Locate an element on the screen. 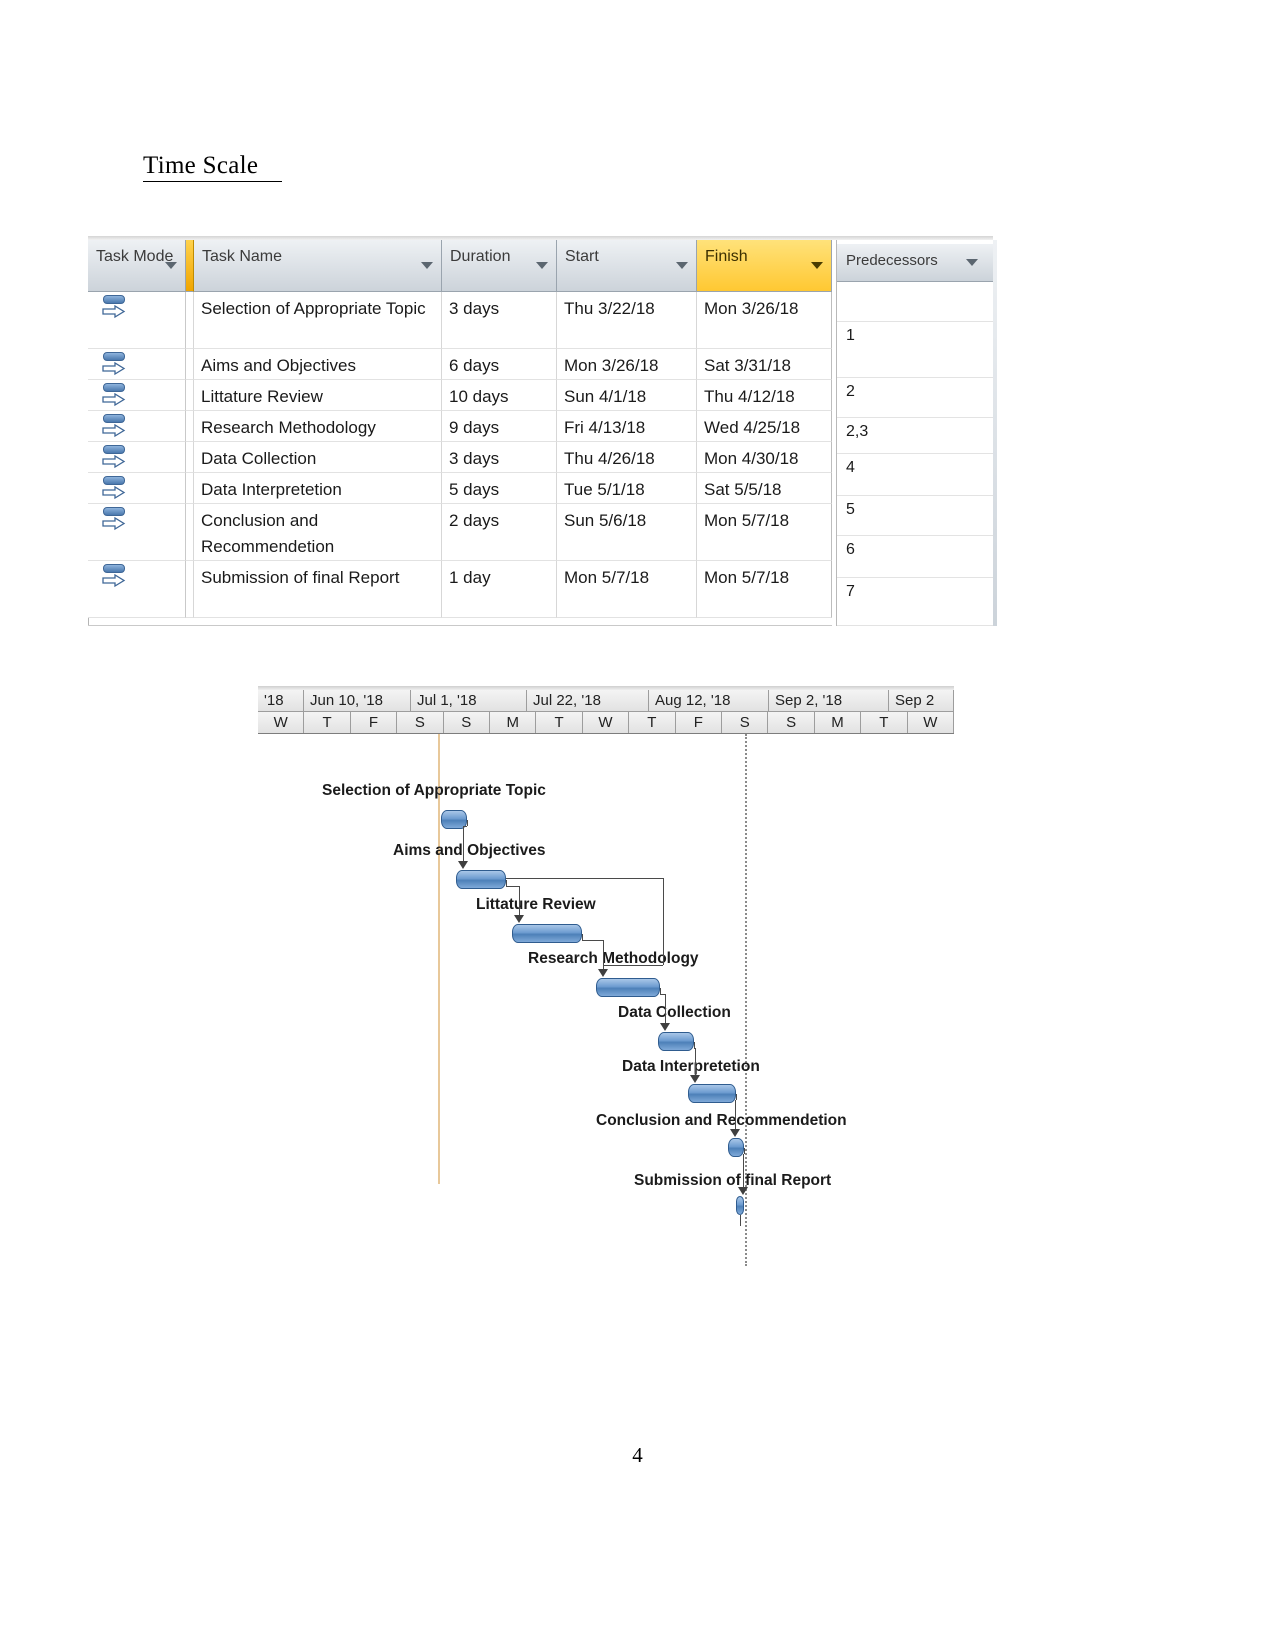 This screenshot has height=1650, width=1275. cell-predecessors is located at coordinates (915, 303).